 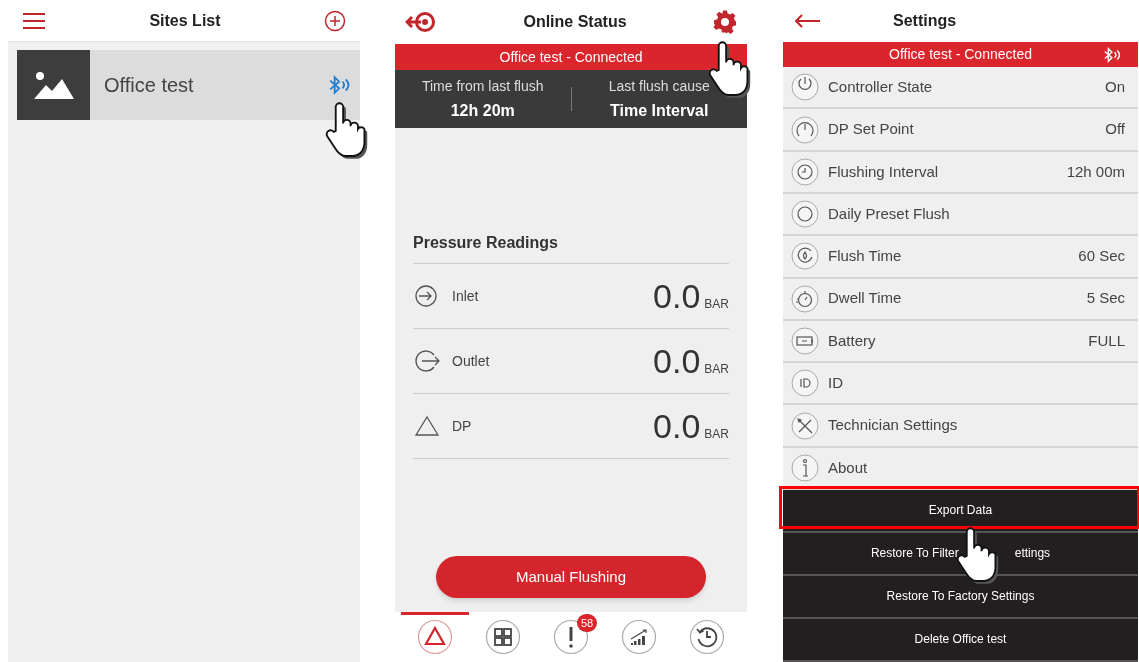 I want to click on stat-label: Time from last flush, so click(x=482, y=86).